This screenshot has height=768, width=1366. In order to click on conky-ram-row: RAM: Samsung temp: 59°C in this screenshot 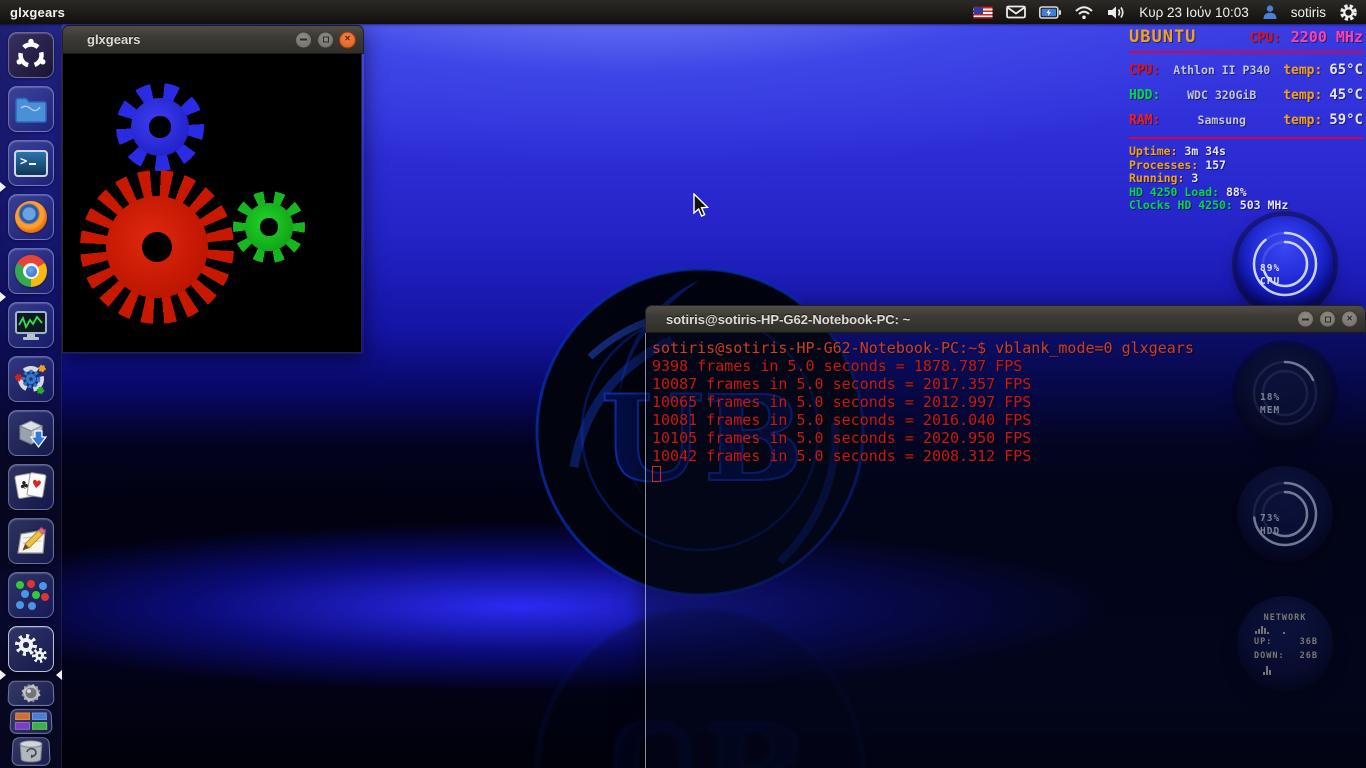, I will do `click(1246, 120)`.